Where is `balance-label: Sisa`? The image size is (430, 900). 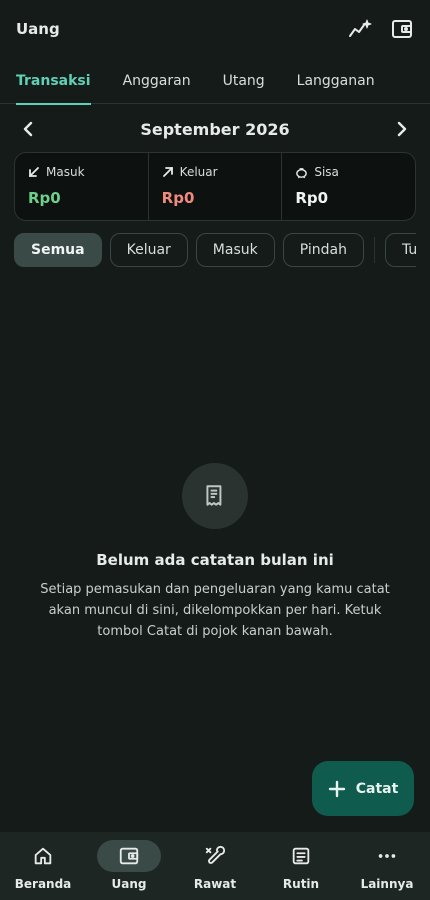 balance-label: Sisa is located at coordinates (326, 172).